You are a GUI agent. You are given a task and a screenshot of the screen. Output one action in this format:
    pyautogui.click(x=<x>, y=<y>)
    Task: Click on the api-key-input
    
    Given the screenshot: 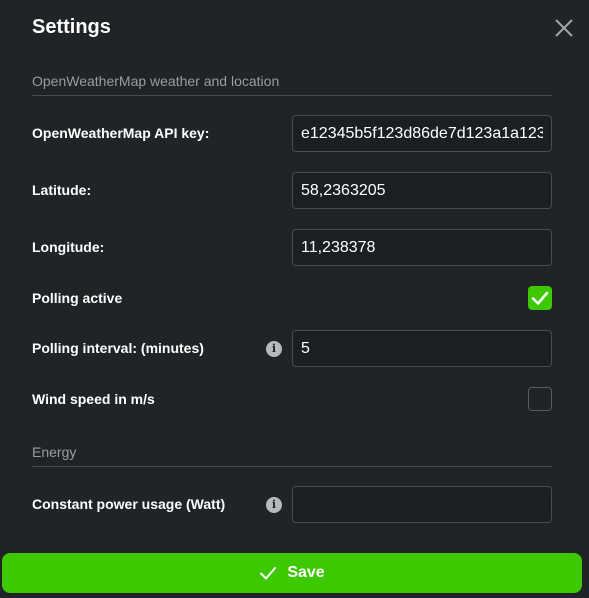 What is the action you would take?
    pyautogui.click(x=422, y=133)
    